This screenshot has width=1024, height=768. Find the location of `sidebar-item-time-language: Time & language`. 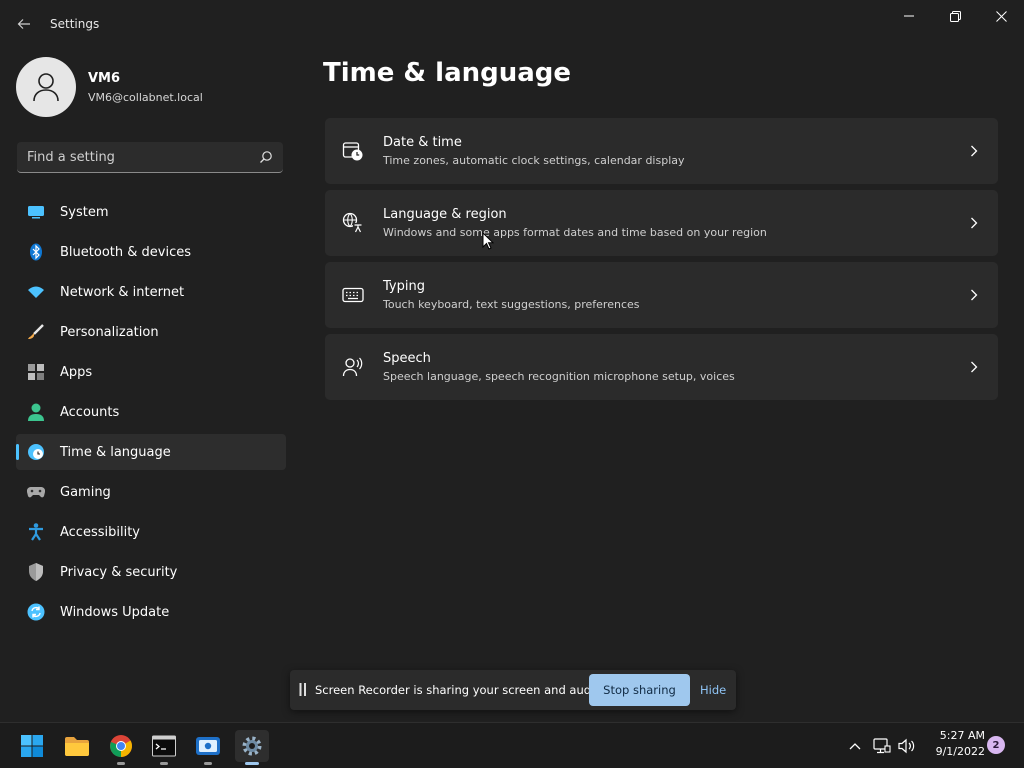

sidebar-item-time-language: Time & language is located at coordinates (151, 452).